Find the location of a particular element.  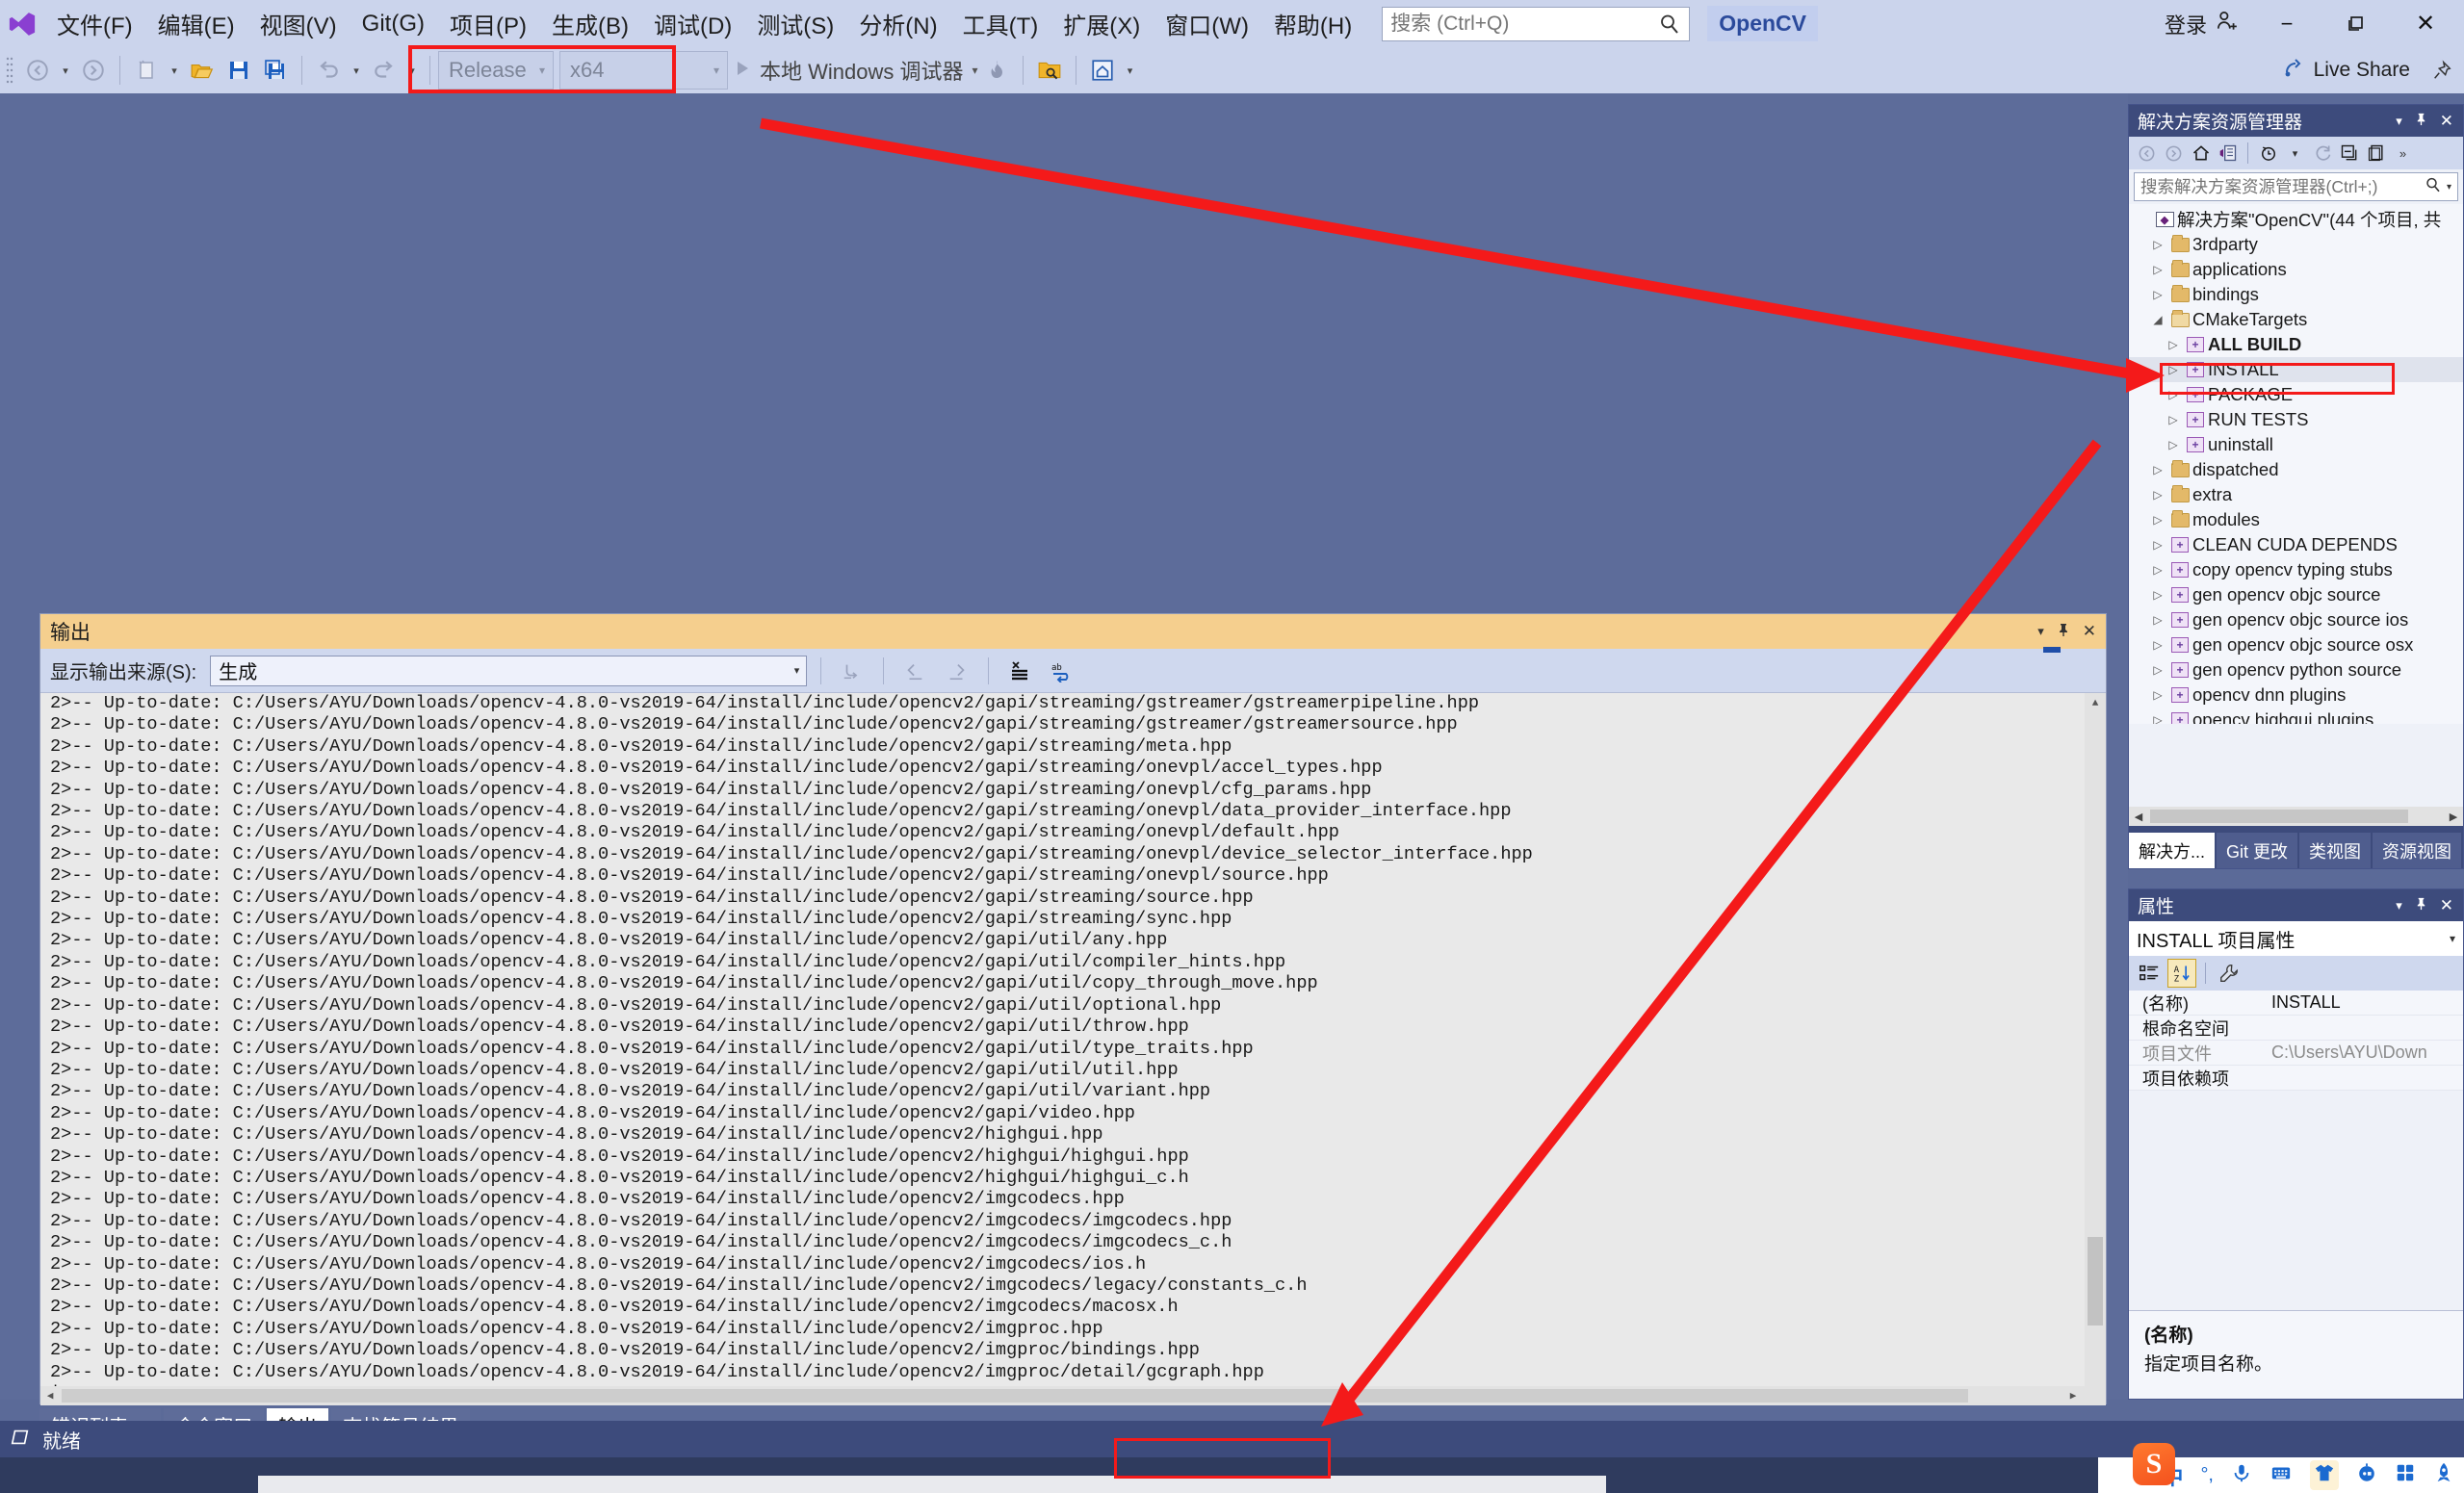

menu-edit: 编辑(E) is located at coordinates (196, 24).